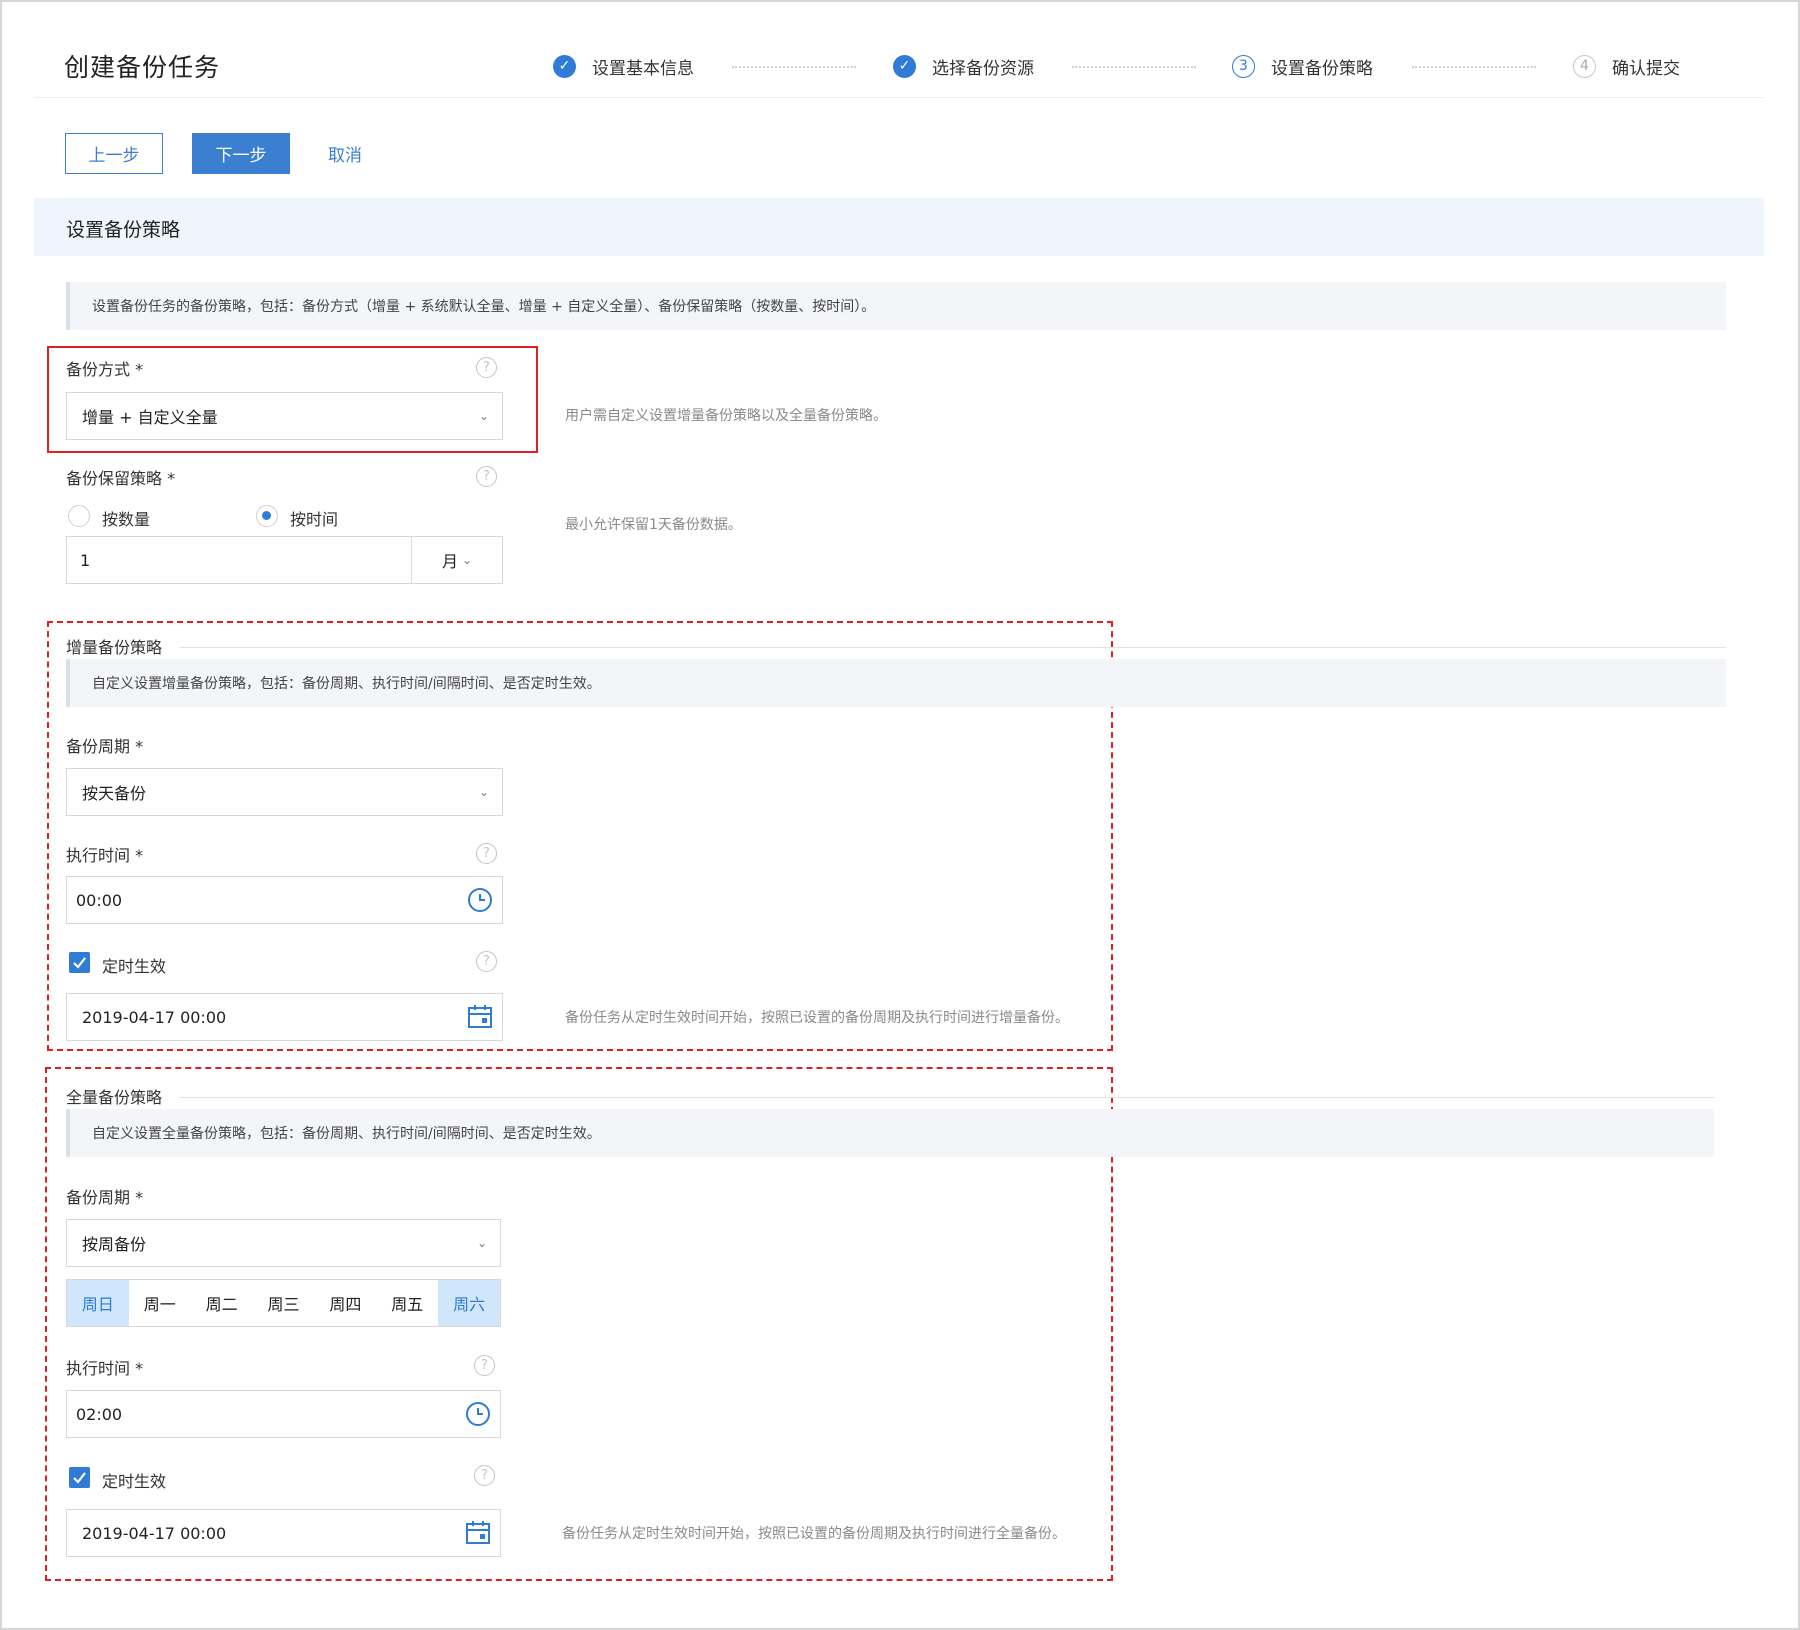 The height and width of the screenshot is (1630, 1800). Describe the element at coordinates (1584, 66) in the screenshot. I see `step-number-icon: 4` at that location.